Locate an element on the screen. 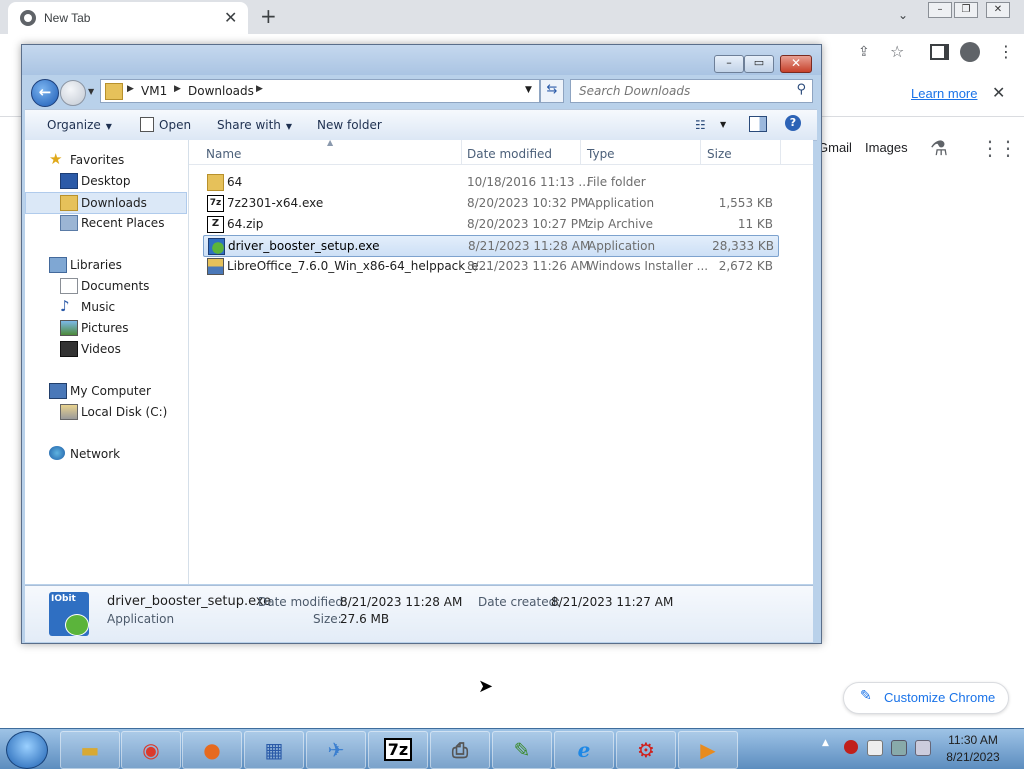 The width and height of the screenshot is (1024, 769). infobar-close-icon: ✕ is located at coordinates (998, 92).